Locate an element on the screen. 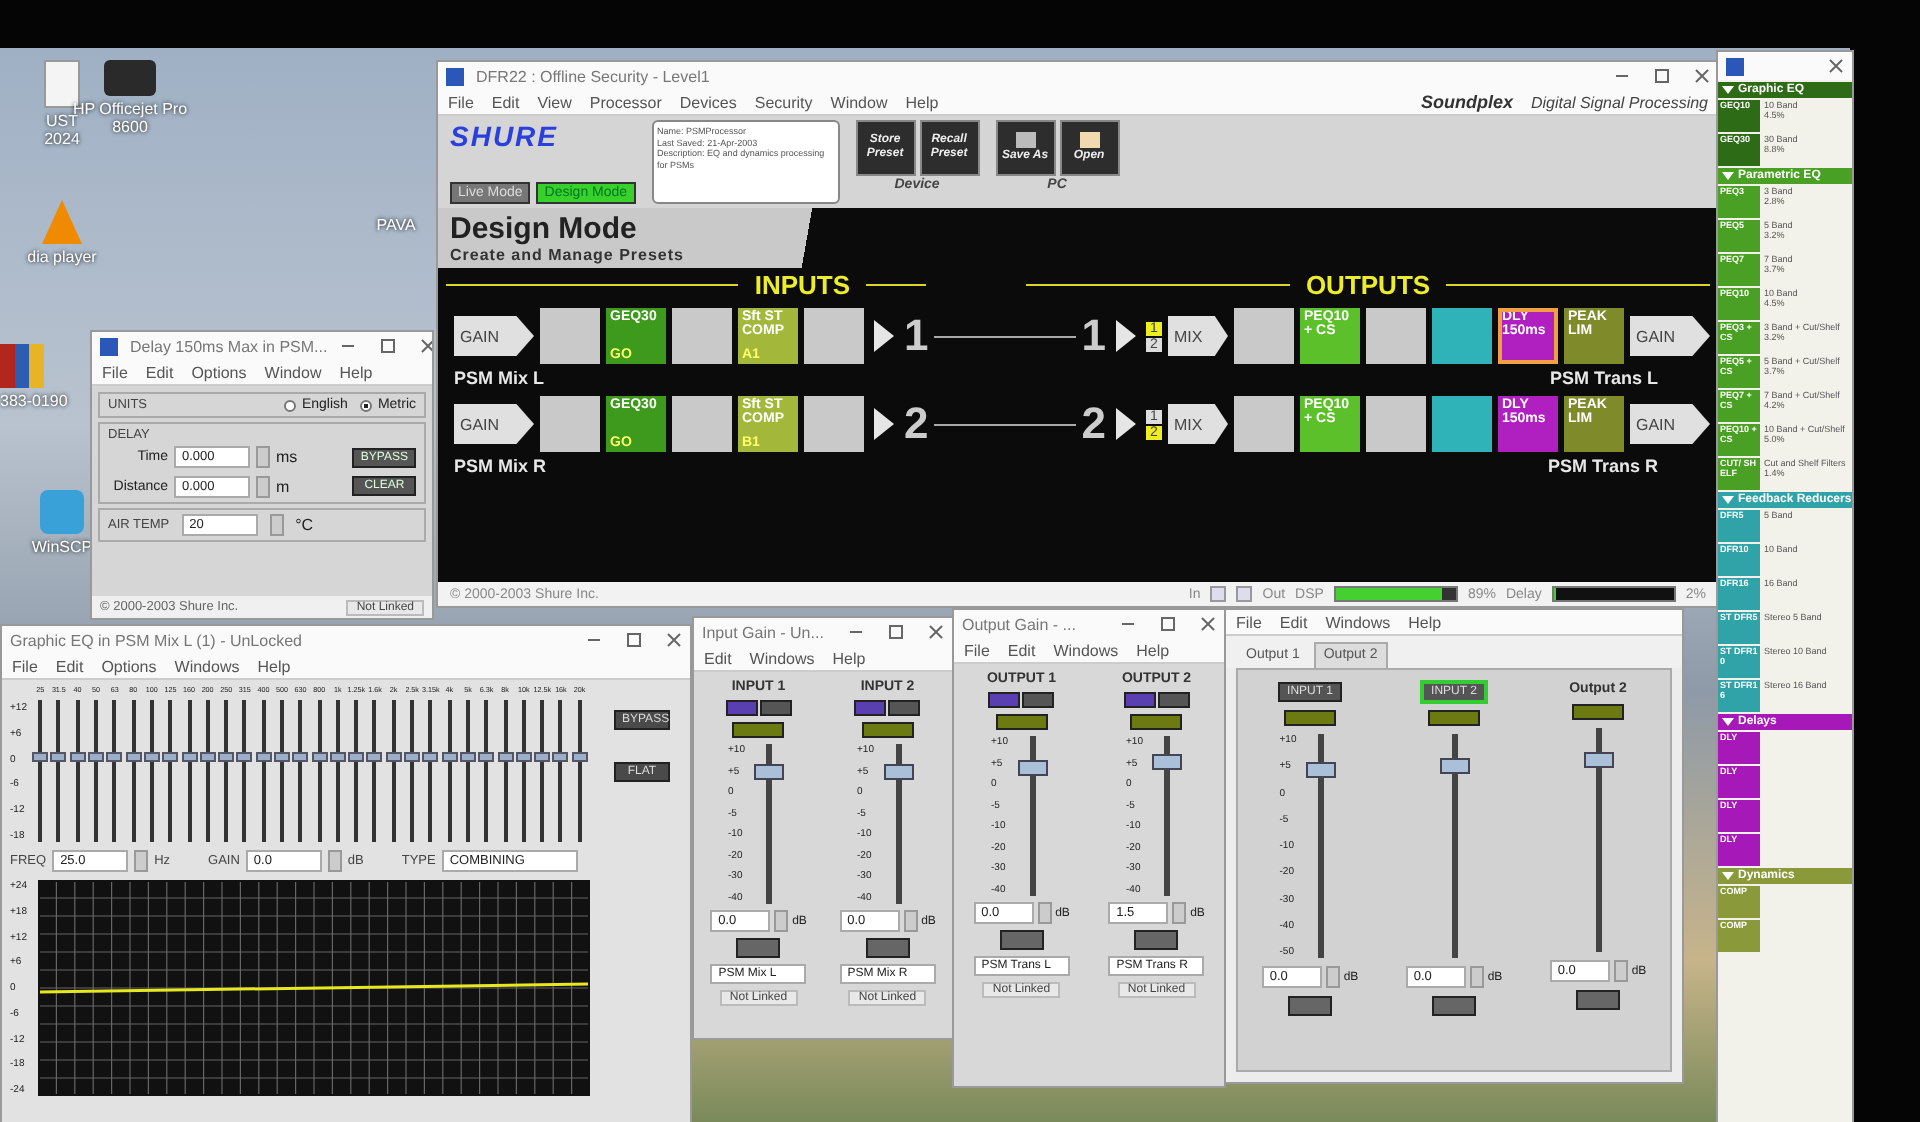 This screenshot has width=1920, height=1122. menu-item: Security is located at coordinates (783, 102).